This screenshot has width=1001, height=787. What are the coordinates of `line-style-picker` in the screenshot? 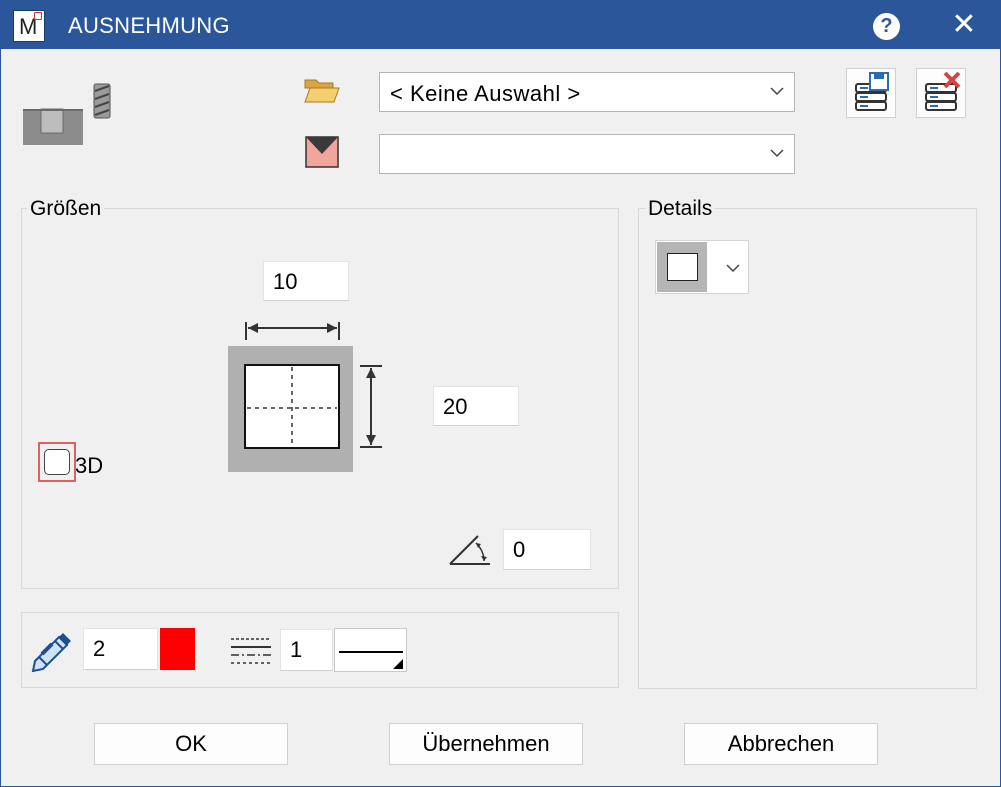 It's located at (370, 650).